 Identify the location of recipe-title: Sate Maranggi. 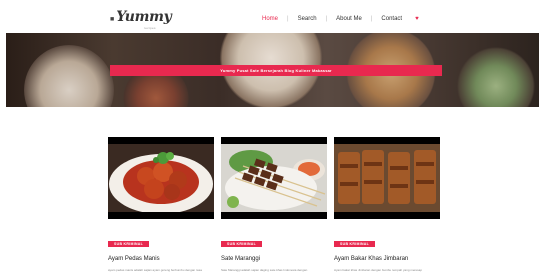
(274, 259).